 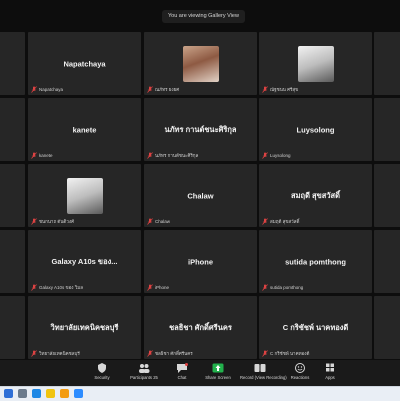 What do you see at coordinates (155, 377) in the screenshot?
I see `participants-count: 25` at bounding box center [155, 377].